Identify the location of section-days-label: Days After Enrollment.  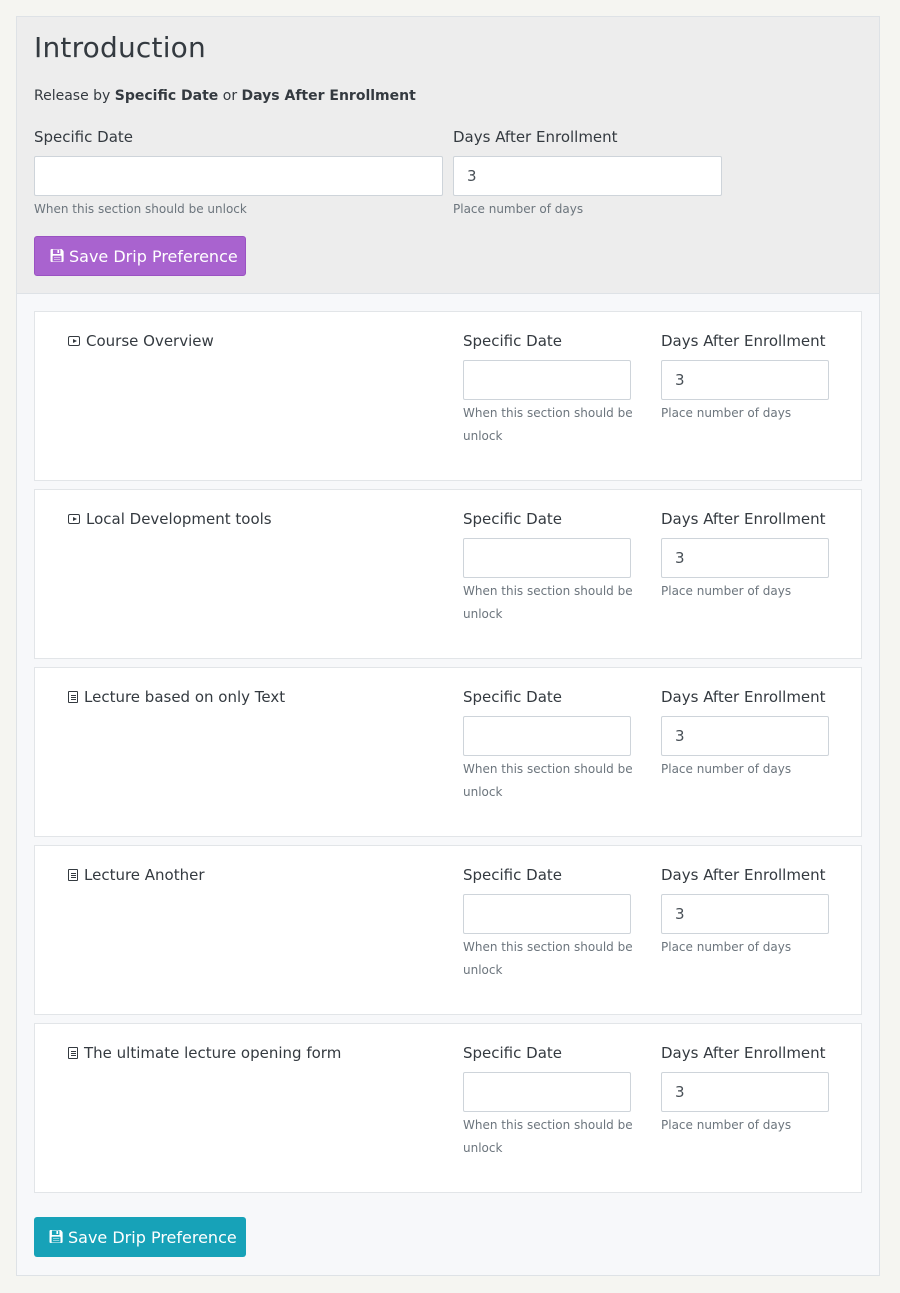
(535, 137).